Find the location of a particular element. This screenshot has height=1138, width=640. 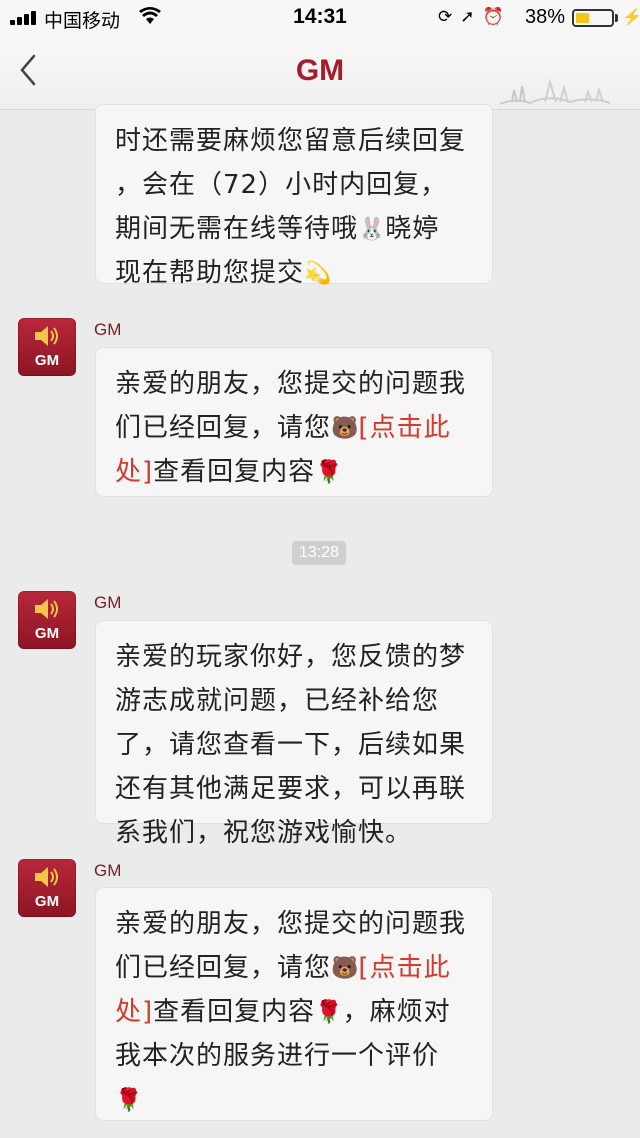

battery-percent: 38% is located at coordinates (545, 17).